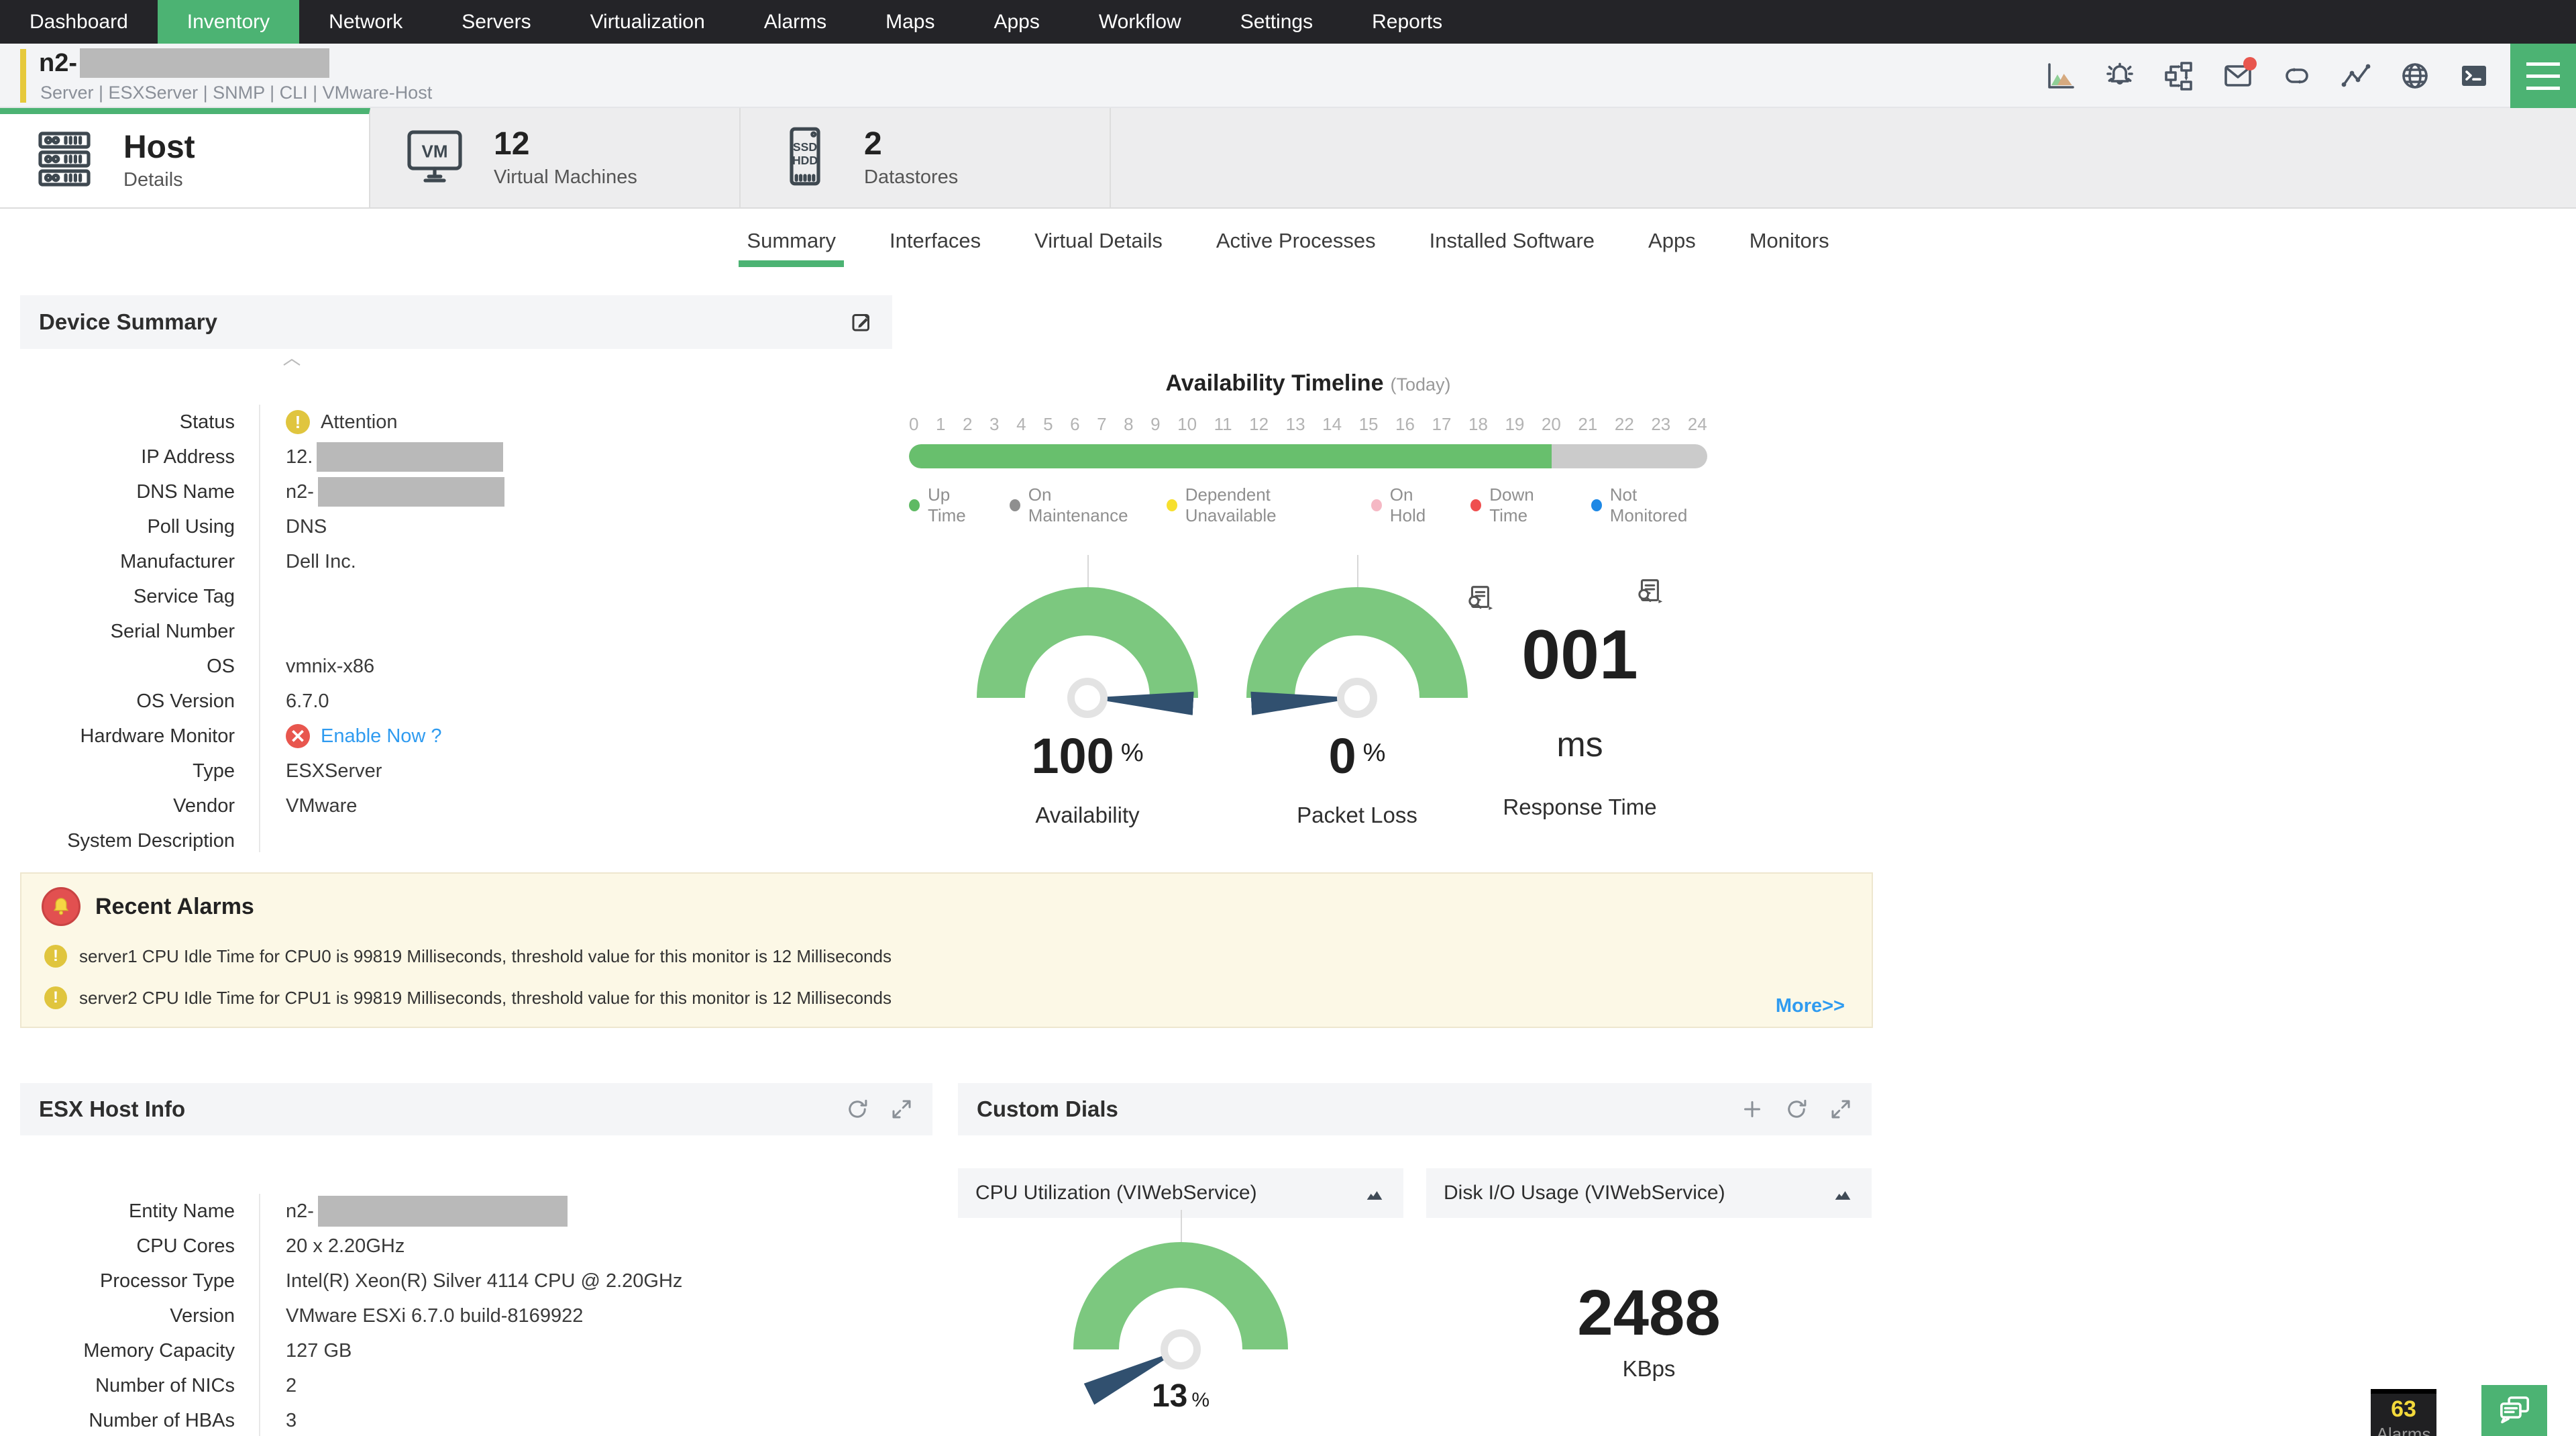 The image size is (2576, 1436). What do you see at coordinates (1476, 505) in the screenshot?
I see `down-time-dot` at bounding box center [1476, 505].